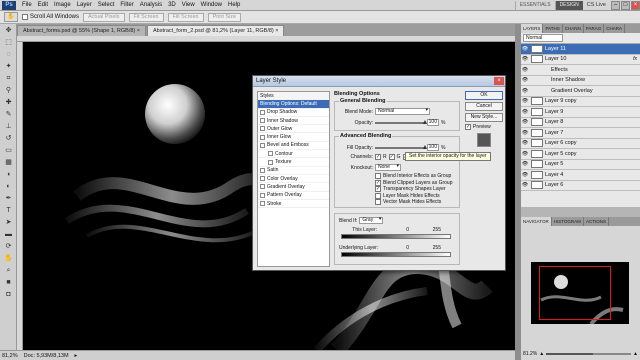 The width and height of the screenshot is (640, 360). Describe the element at coordinates (293, 96) in the screenshot. I see `style-item: Styles` at that location.